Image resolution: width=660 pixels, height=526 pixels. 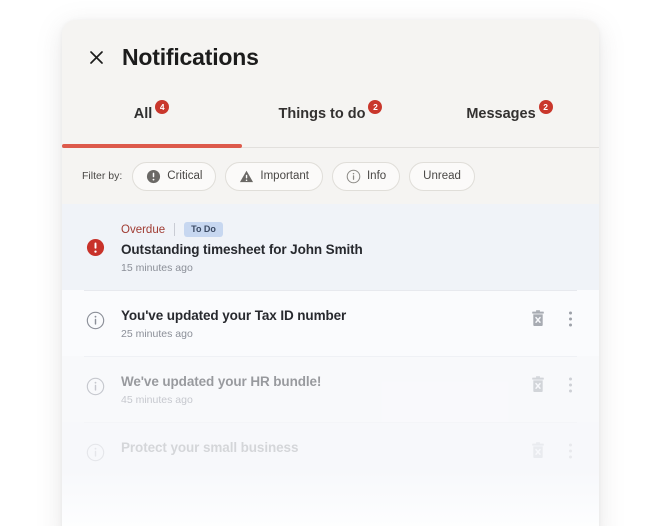 What do you see at coordinates (322, 114) in the screenshot?
I see `tab-things-to-do-label: Things to do` at bounding box center [322, 114].